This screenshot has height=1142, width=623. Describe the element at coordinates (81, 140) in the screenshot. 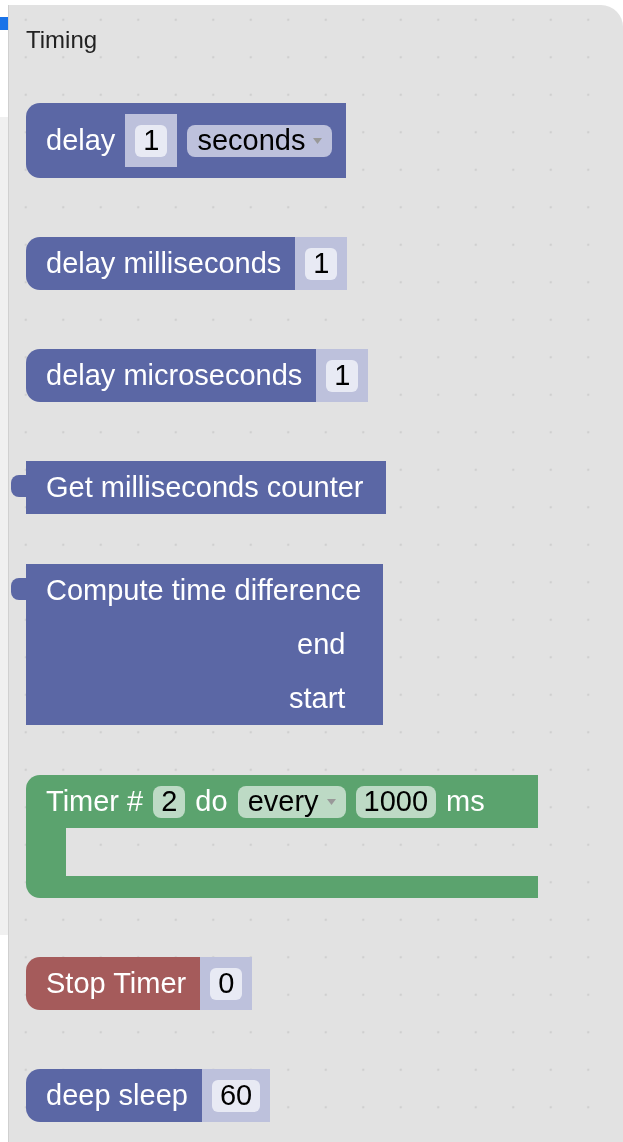

I see `block-label: delay` at that location.